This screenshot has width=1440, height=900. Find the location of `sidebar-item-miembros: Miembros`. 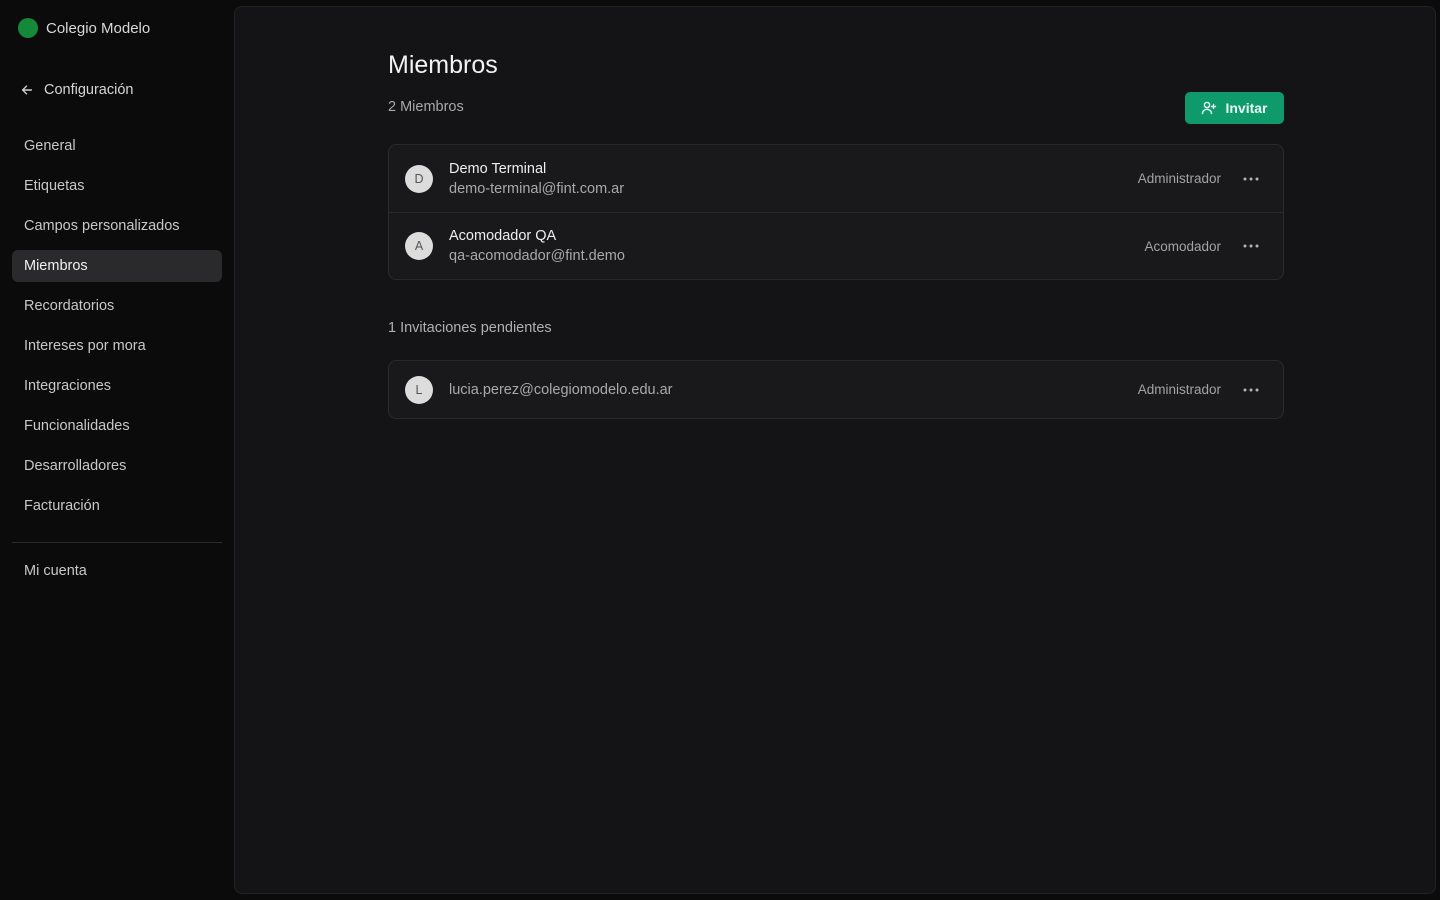

sidebar-item-miembros: Miembros is located at coordinates (117, 266).